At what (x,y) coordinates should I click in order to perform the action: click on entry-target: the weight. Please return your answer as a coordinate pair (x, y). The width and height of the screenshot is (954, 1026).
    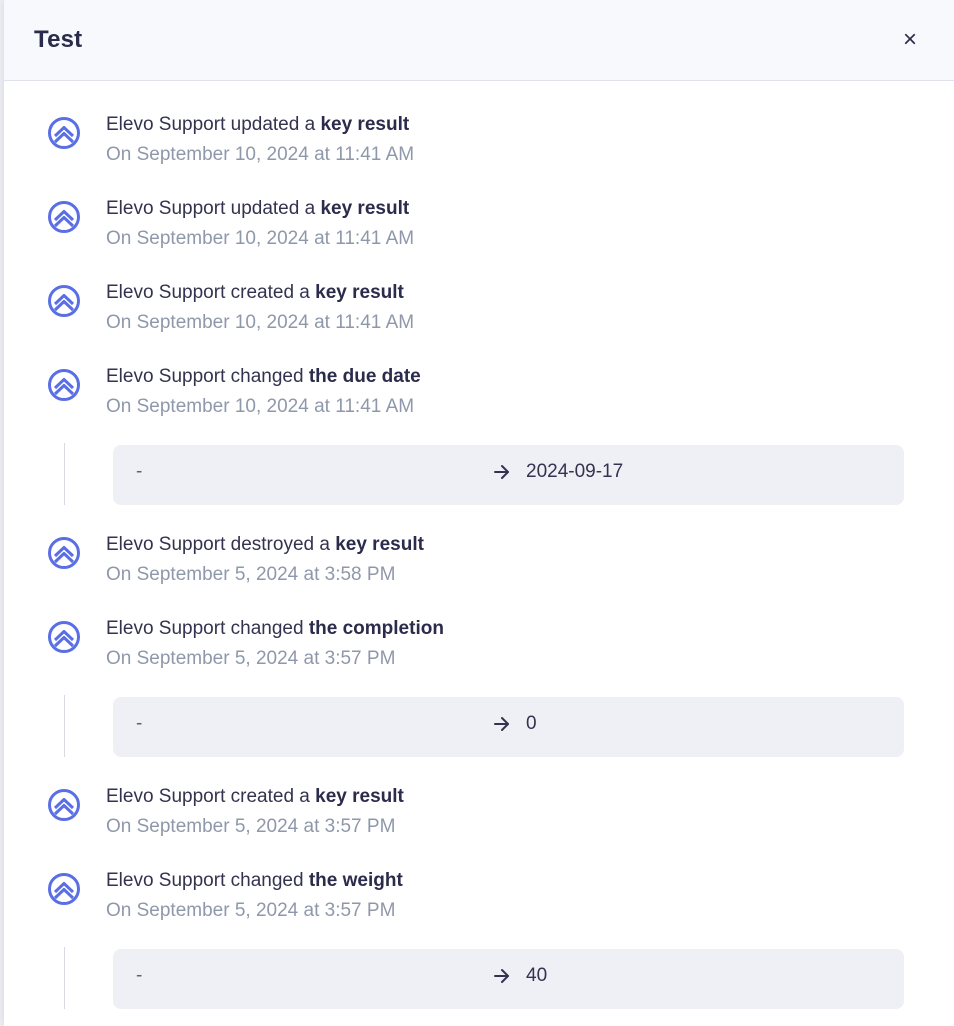
    Looking at the image, I should click on (355, 880).